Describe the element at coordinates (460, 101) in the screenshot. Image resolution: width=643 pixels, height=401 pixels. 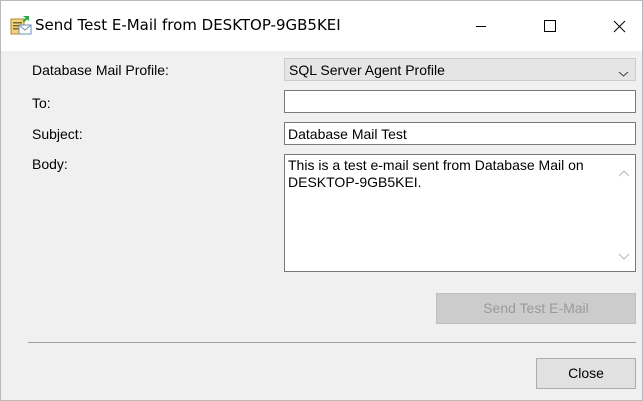
I see `to-field` at that location.